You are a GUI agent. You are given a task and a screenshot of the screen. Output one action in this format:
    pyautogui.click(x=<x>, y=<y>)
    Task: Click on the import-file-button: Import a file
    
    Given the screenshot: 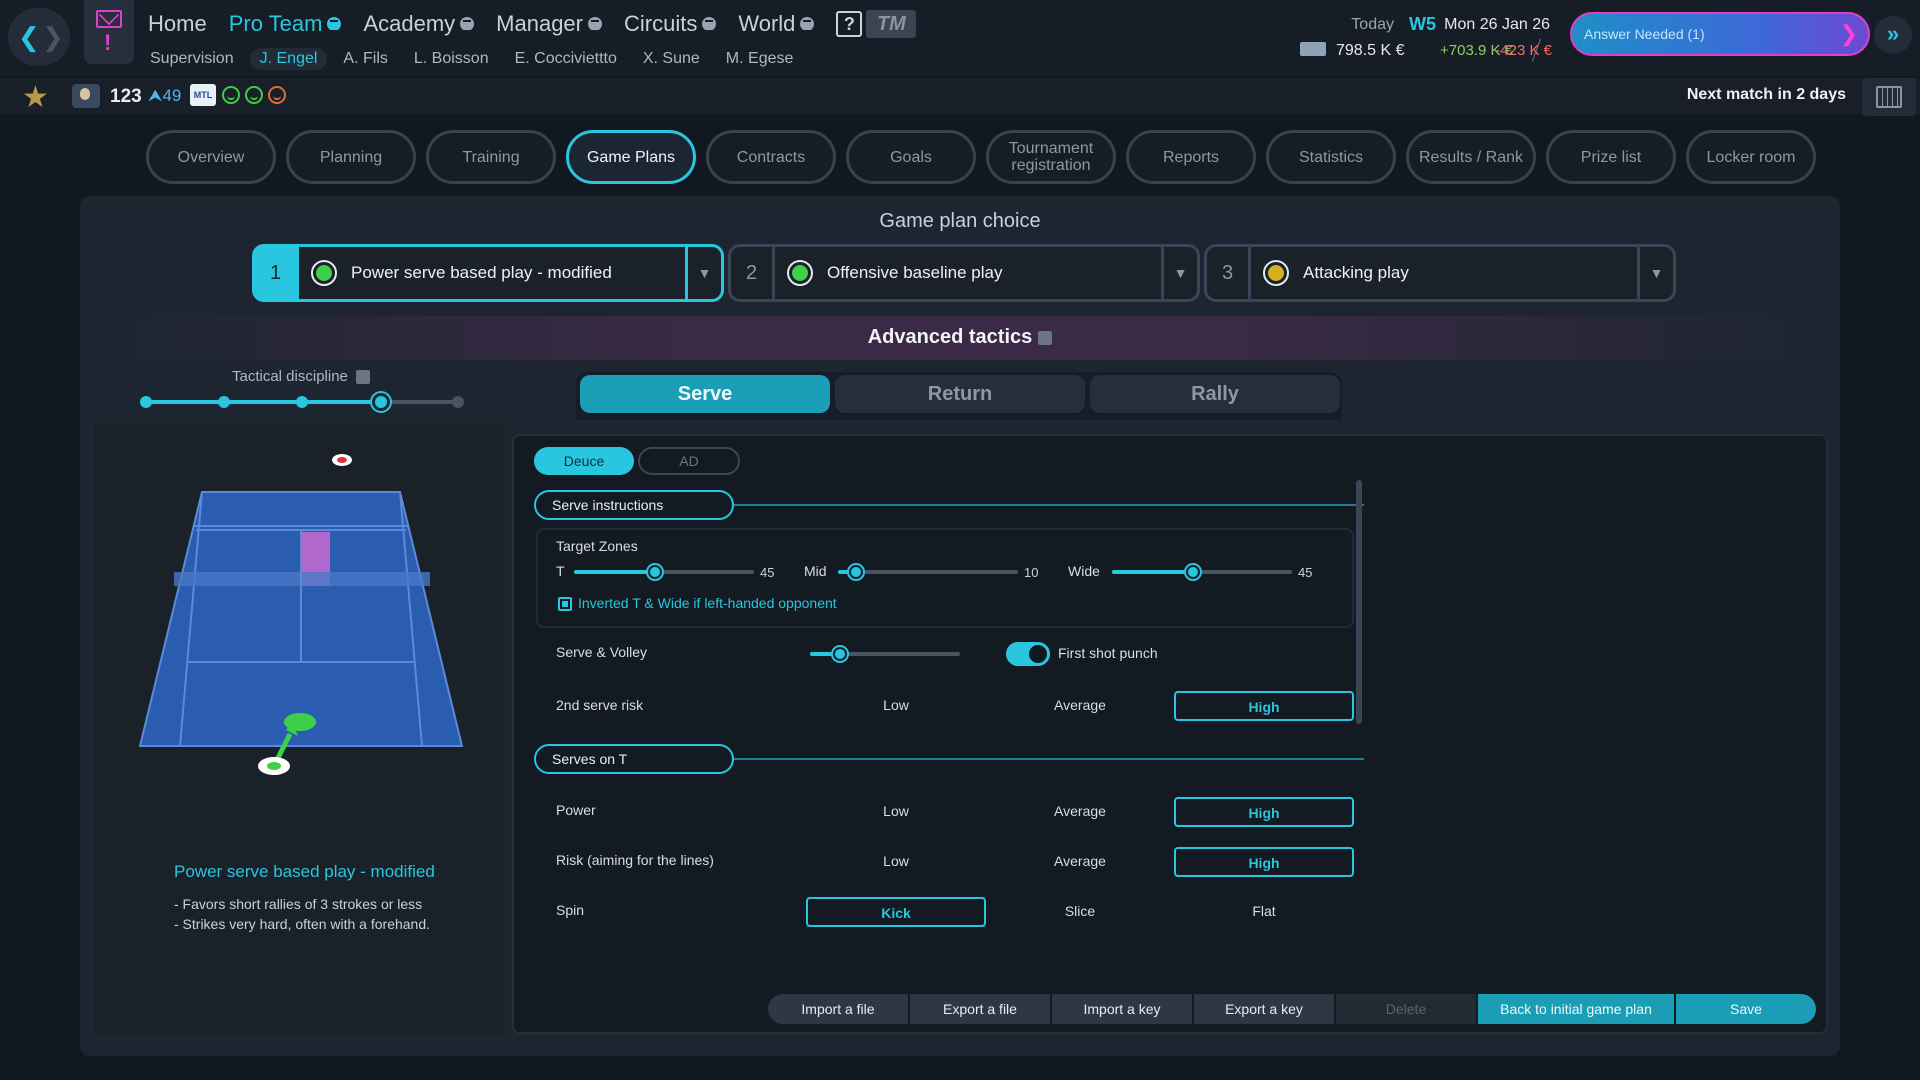 What is the action you would take?
    pyautogui.click(x=838, y=1009)
    